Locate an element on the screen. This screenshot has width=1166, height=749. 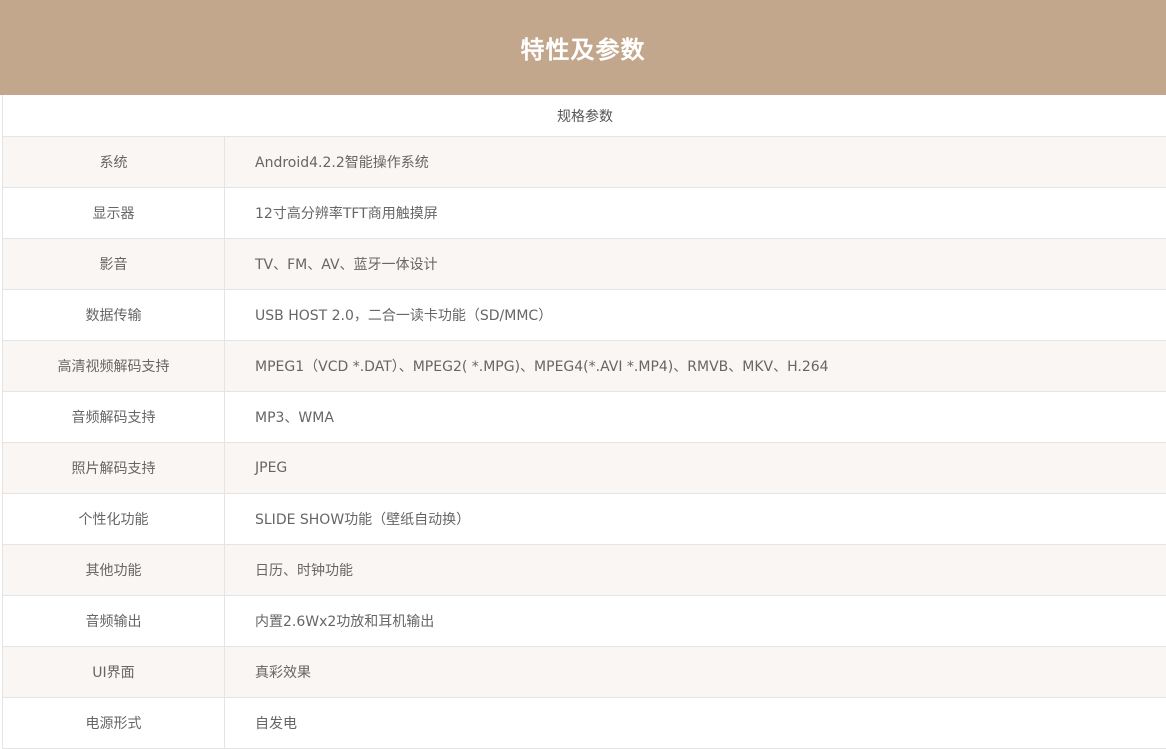
table-row: 其他功能 日历、时钟功能 is located at coordinates (584, 570).